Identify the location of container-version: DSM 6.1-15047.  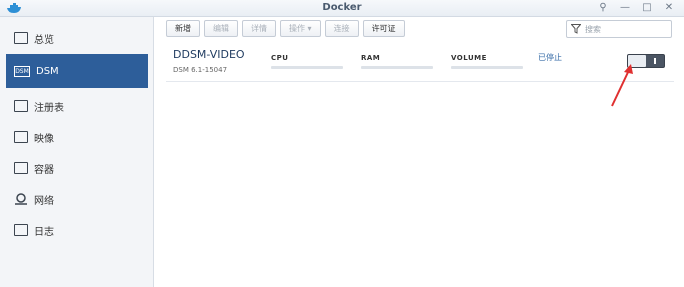
(200, 70).